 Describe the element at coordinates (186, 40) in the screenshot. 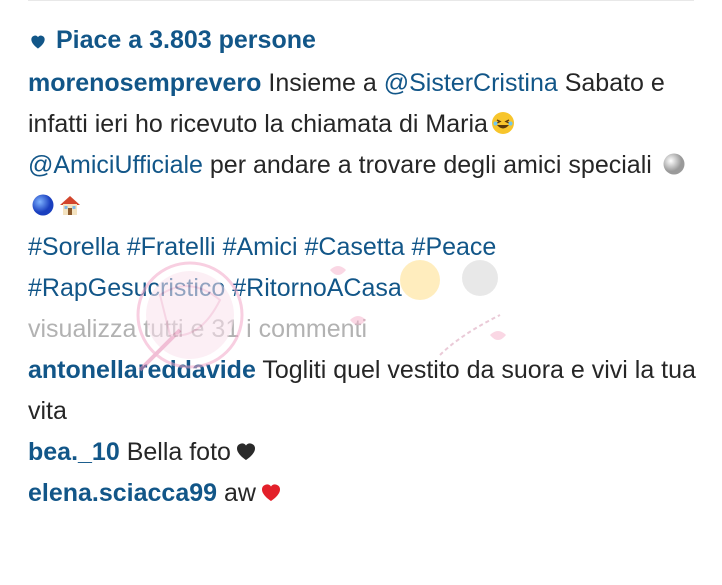

I see `likes-count: Piace a 3.803 persone` at that location.